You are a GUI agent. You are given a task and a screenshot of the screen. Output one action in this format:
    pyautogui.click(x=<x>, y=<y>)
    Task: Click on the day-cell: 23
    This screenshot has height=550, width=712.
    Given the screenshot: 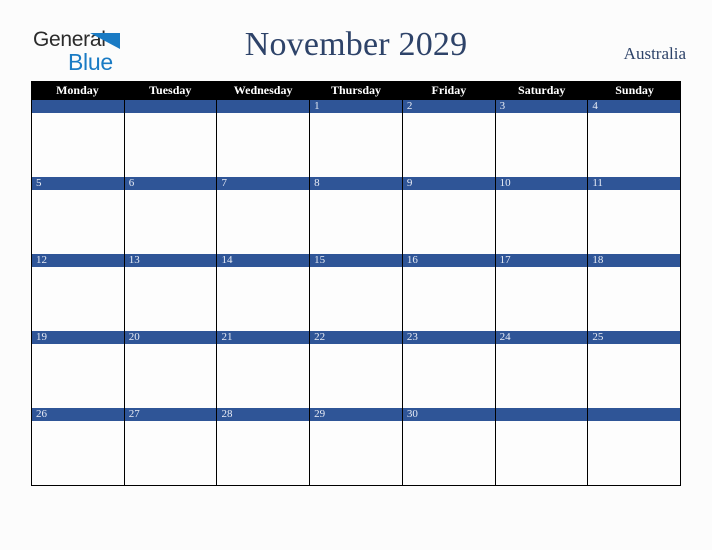 What is the action you would take?
    pyautogui.click(x=449, y=369)
    